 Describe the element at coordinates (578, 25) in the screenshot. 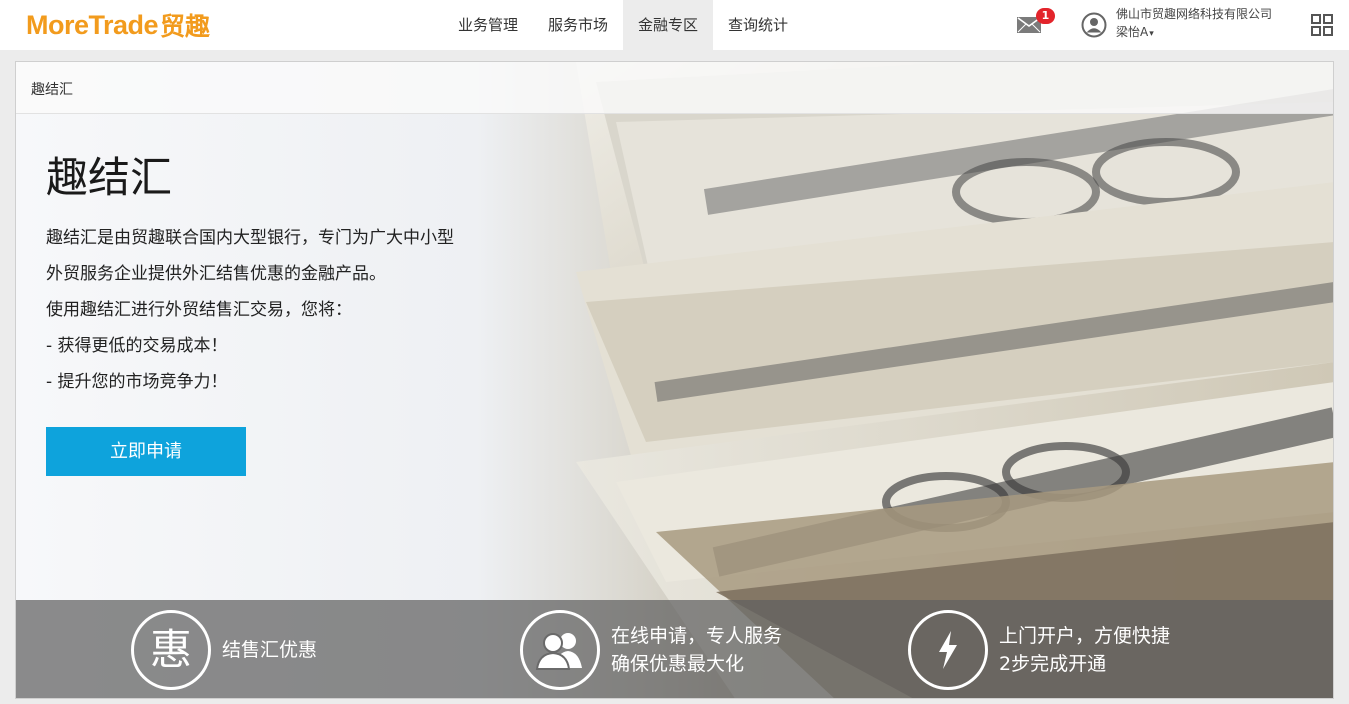

I see `nav-item-service-market: 服务市场` at that location.